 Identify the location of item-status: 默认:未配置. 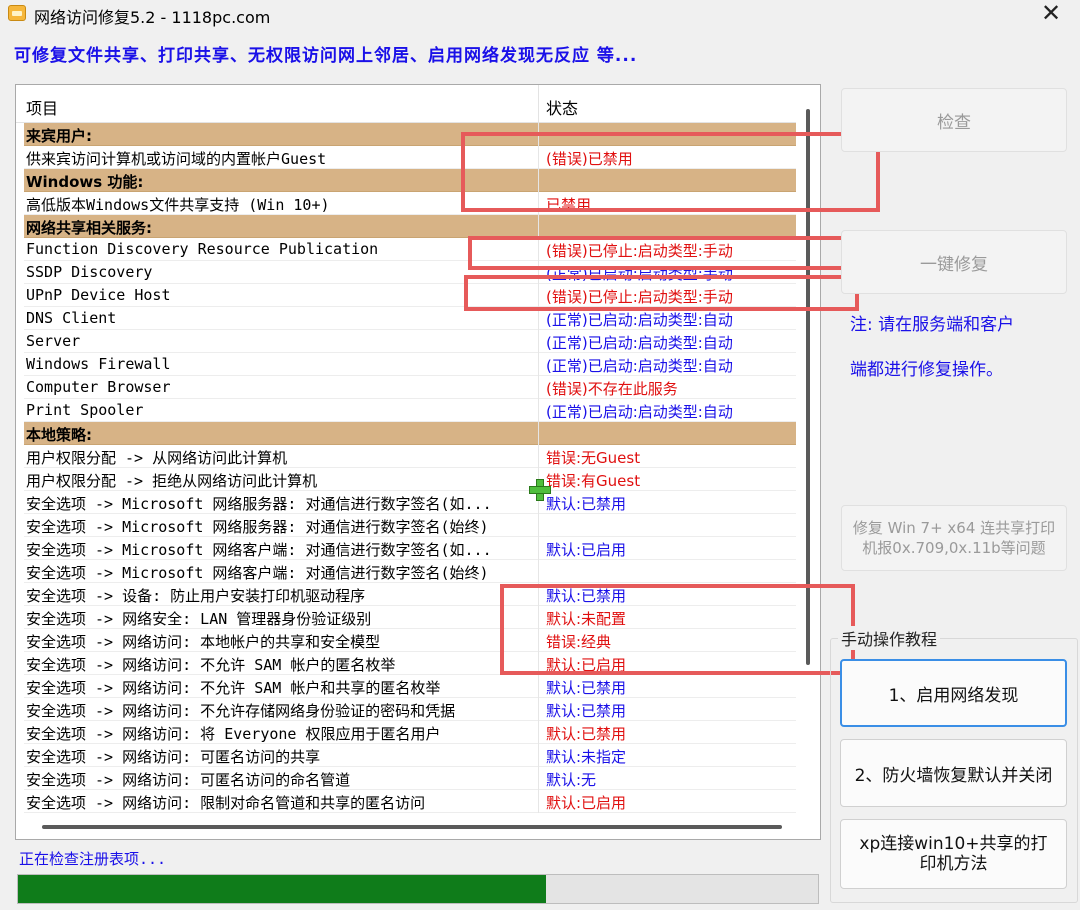
(586, 619).